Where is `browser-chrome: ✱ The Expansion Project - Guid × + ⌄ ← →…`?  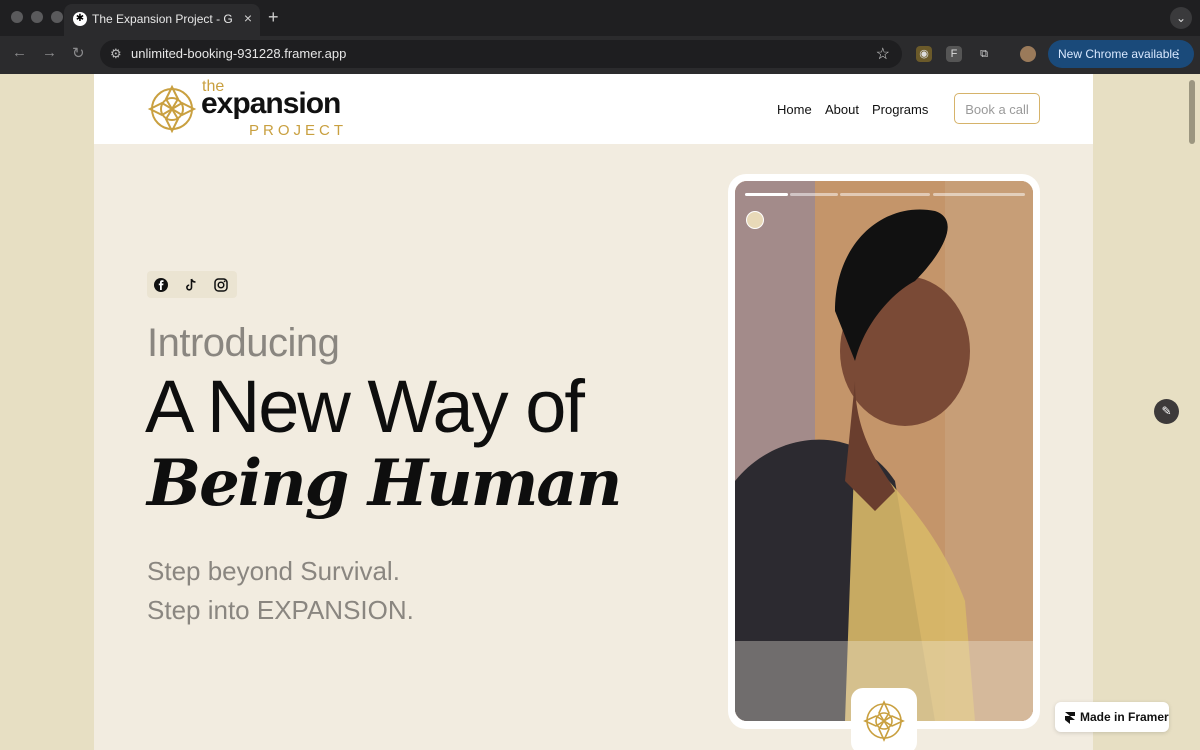
browser-chrome: ✱ The Expansion Project - Guid × + ⌄ ← →… is located at coordinates (600, 37).